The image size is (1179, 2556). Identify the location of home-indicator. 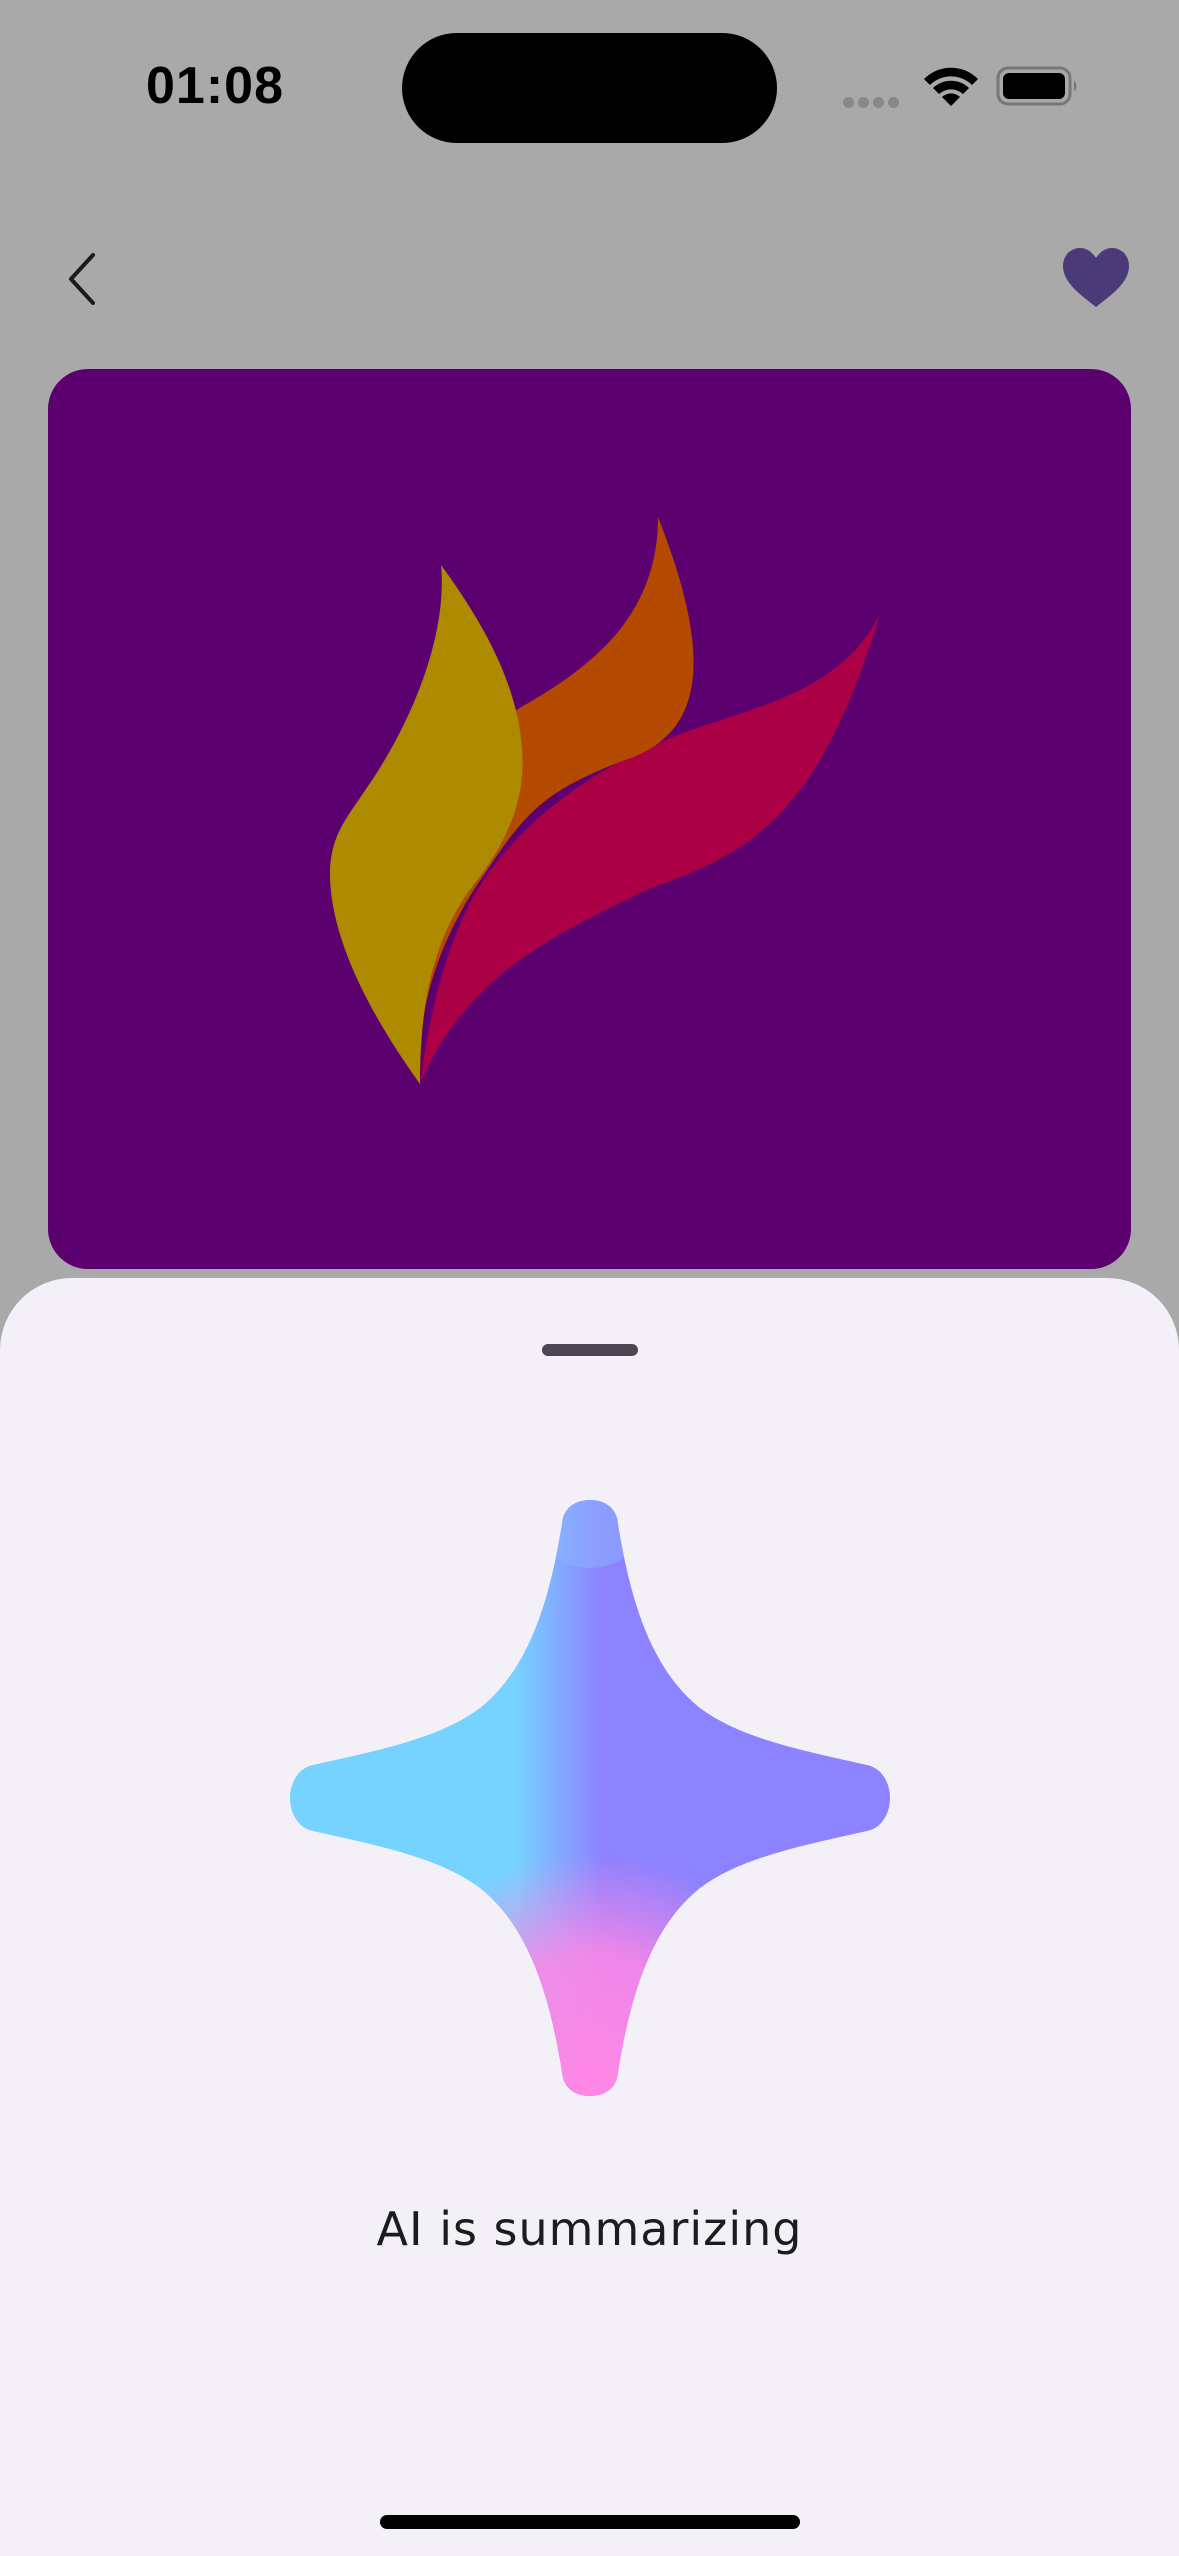
(590, 2522).